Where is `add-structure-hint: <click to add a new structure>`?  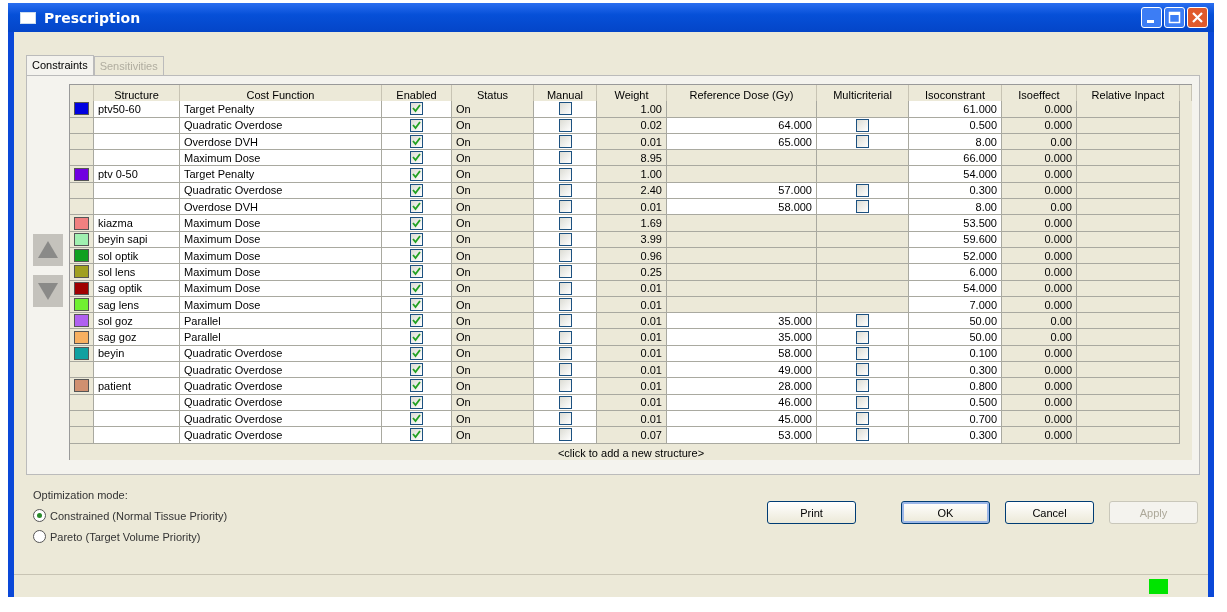
add-structure-hint: <click to add a new structure> is located at coordinates (631, 452).